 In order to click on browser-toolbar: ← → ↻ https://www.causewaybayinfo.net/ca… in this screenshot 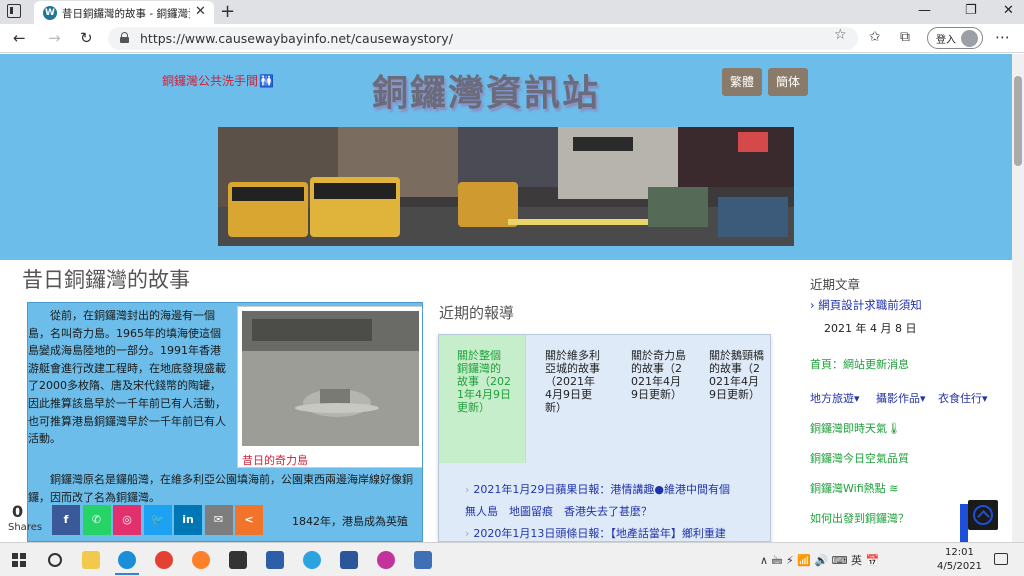, I will do `click(512, 38)`.